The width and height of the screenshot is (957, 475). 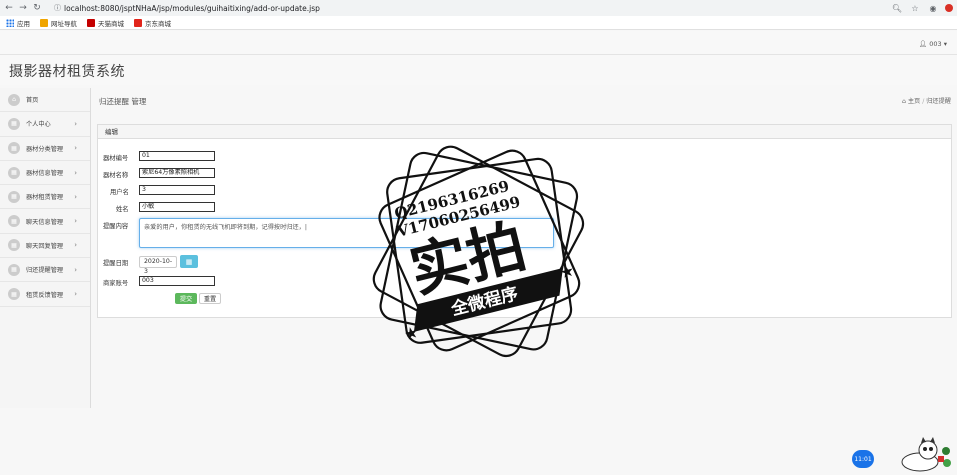 What do you see at coordinates (59, 8) in the screenshot?
I see `info-icon: ⓘ` at bounding box center [59, 8].